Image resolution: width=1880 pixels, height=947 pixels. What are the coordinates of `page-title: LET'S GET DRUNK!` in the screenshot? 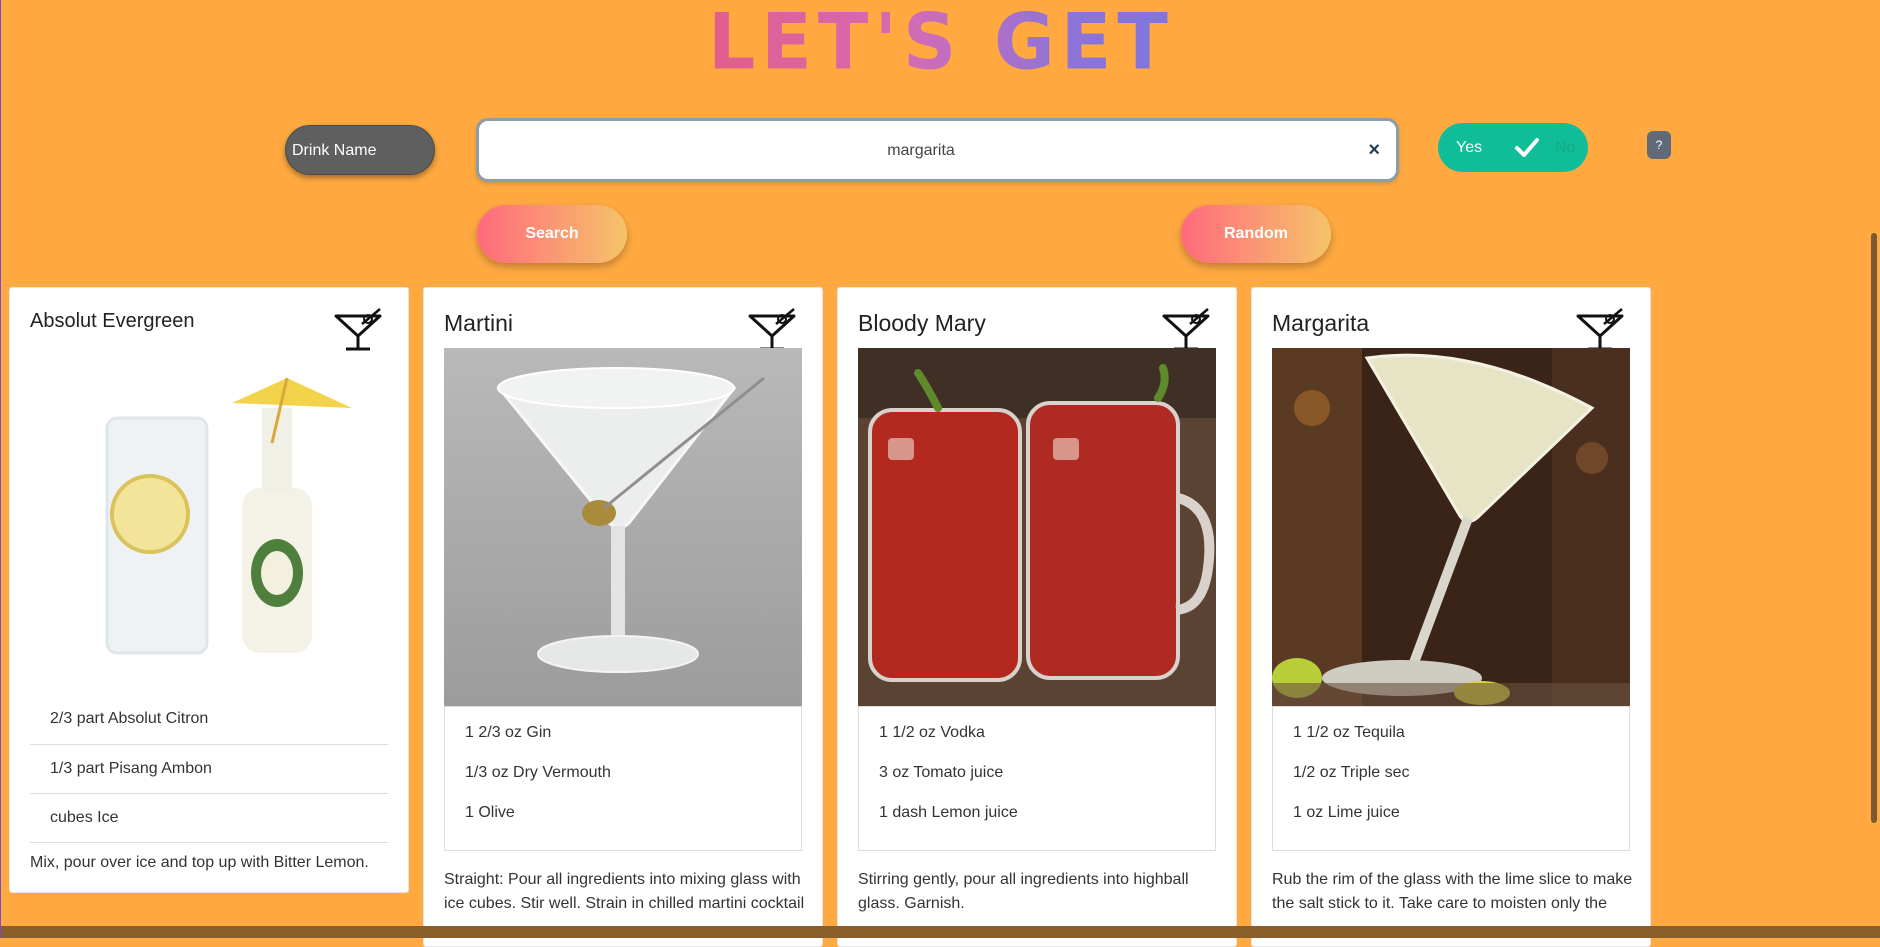 It's located at (941, 87).